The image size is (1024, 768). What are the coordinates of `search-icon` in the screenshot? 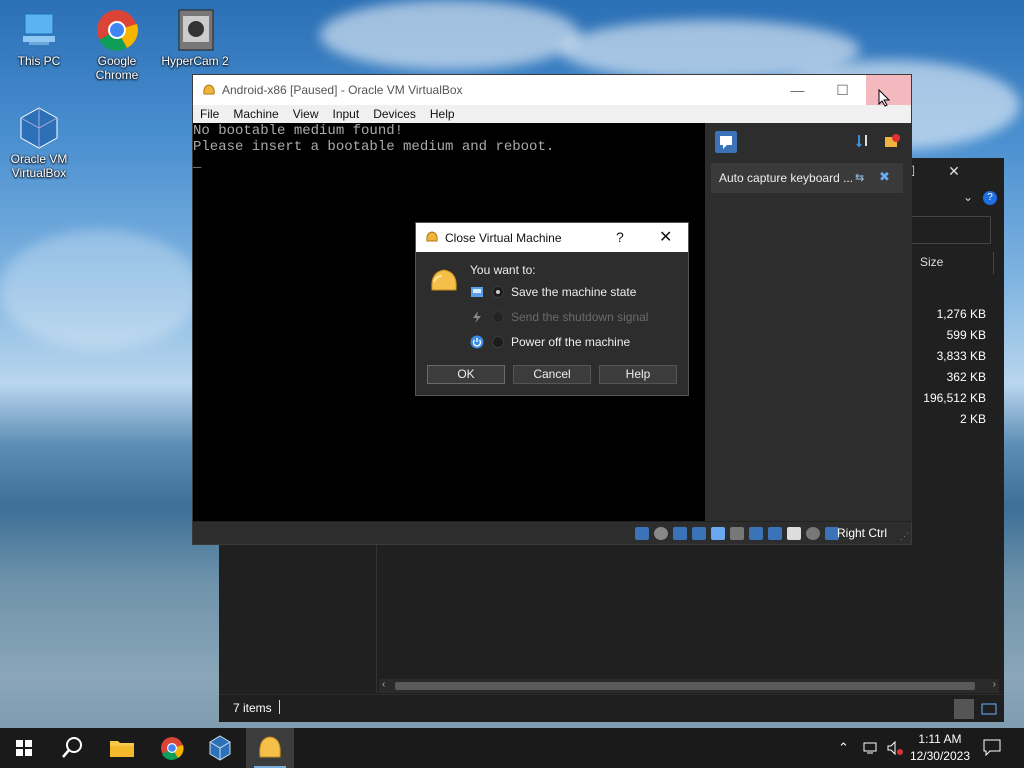 It's located at (72, 747).